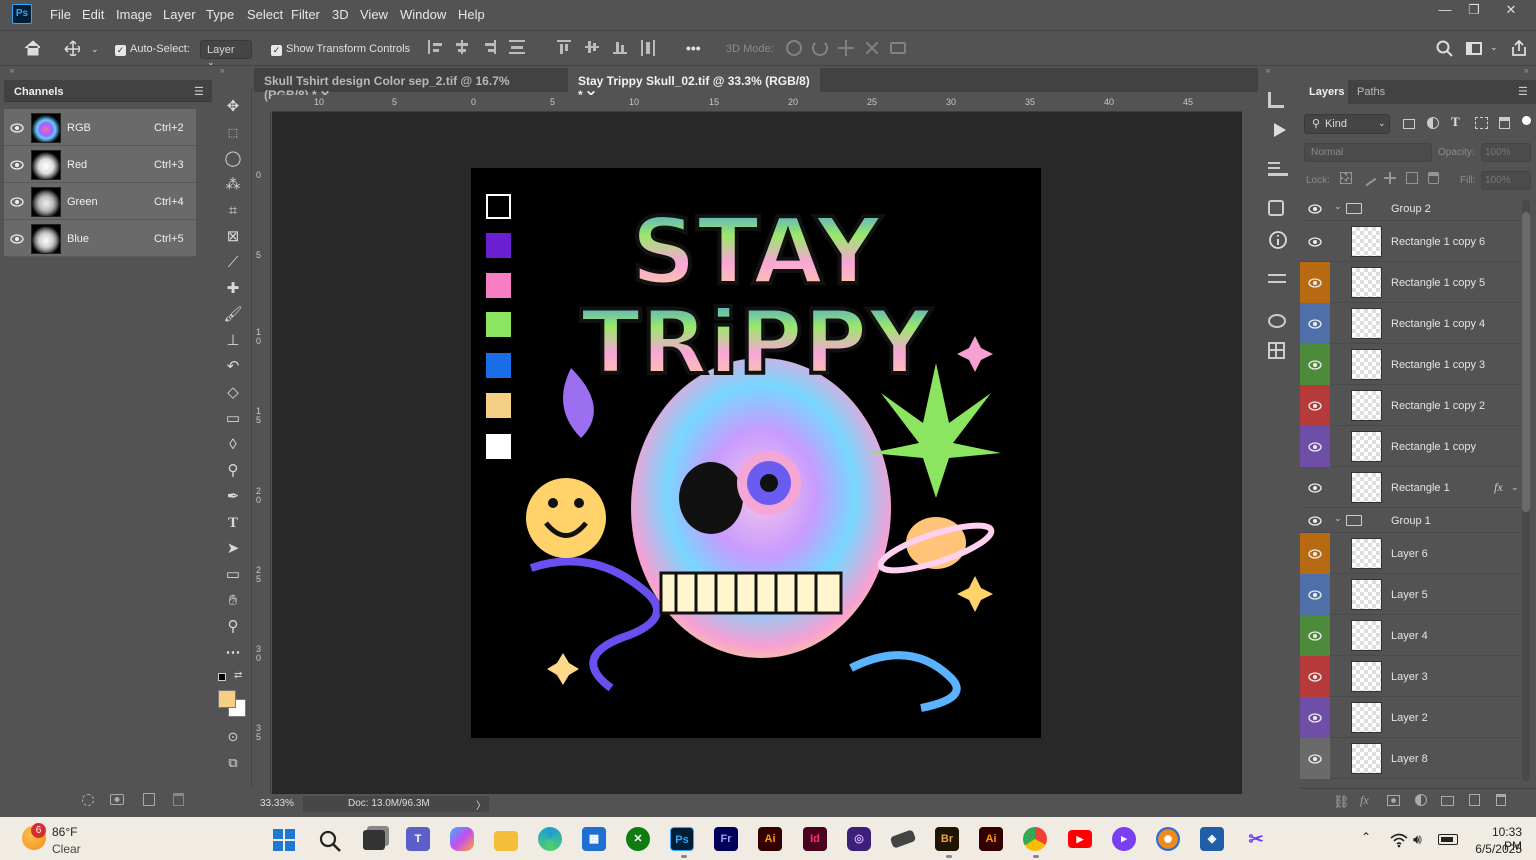 The width and height of the screenshot is (1536, 860). I want to click on brush-tool-icon: 🖌︎, so click(233, 315).